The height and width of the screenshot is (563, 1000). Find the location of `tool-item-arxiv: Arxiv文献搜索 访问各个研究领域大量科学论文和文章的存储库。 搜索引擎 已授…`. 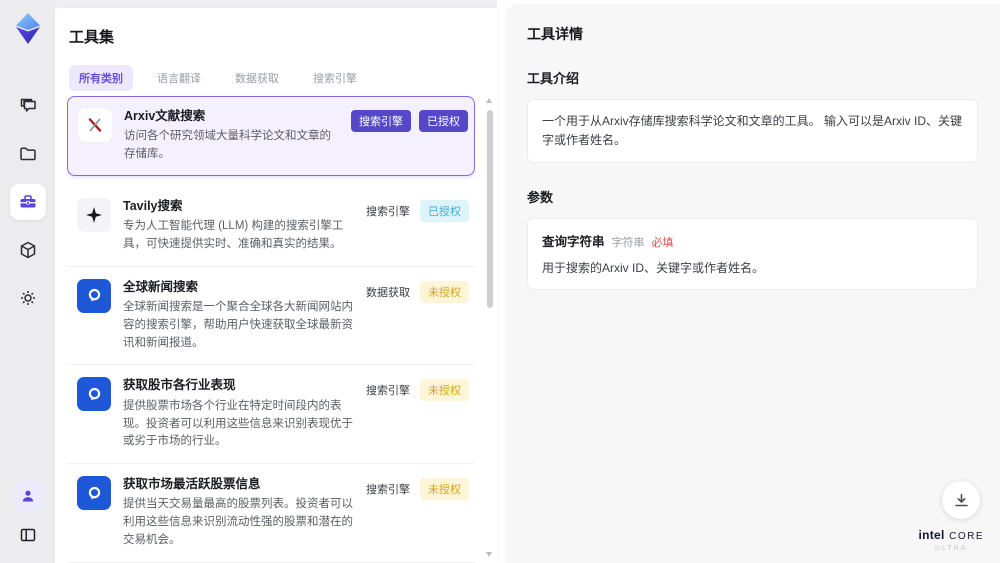

tool-item-arxiv: Arxiv文献搜索 访问各个研究领域大量科学论文和文章的存储库。 搜索引擎 已授… is located at coordinates (271, 136).